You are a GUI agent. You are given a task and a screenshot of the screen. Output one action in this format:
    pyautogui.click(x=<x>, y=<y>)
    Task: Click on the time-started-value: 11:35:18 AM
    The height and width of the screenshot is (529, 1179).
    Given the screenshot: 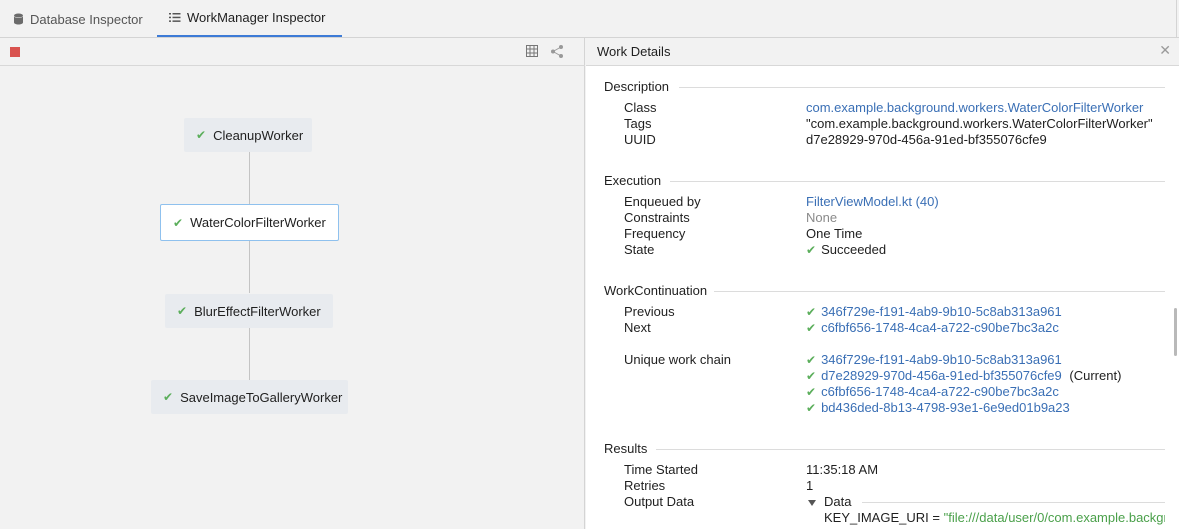 What is the action you would take?
    pyautogui.click(x=842, y=469)
    